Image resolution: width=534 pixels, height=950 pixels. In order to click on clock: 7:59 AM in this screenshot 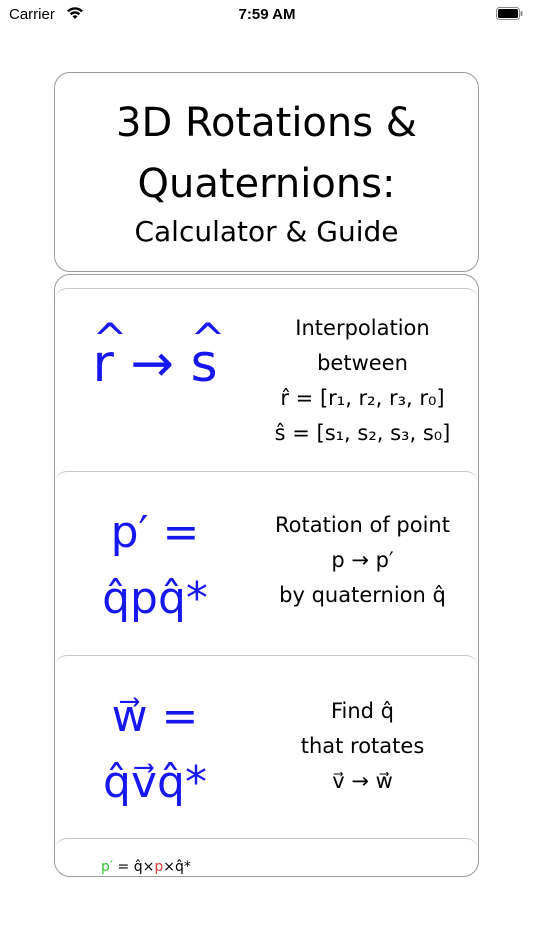, I will do `click(267, 14)`.